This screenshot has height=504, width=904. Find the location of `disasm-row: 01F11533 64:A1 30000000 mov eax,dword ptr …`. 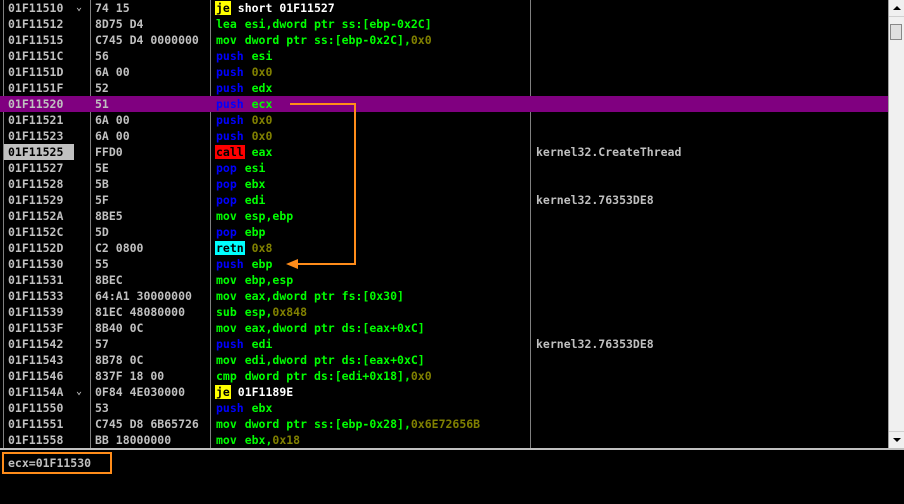

disasm-row: 01F11533 64:A1 30000000 mov eax,dword ptr … is located at coordinates (444, 296).